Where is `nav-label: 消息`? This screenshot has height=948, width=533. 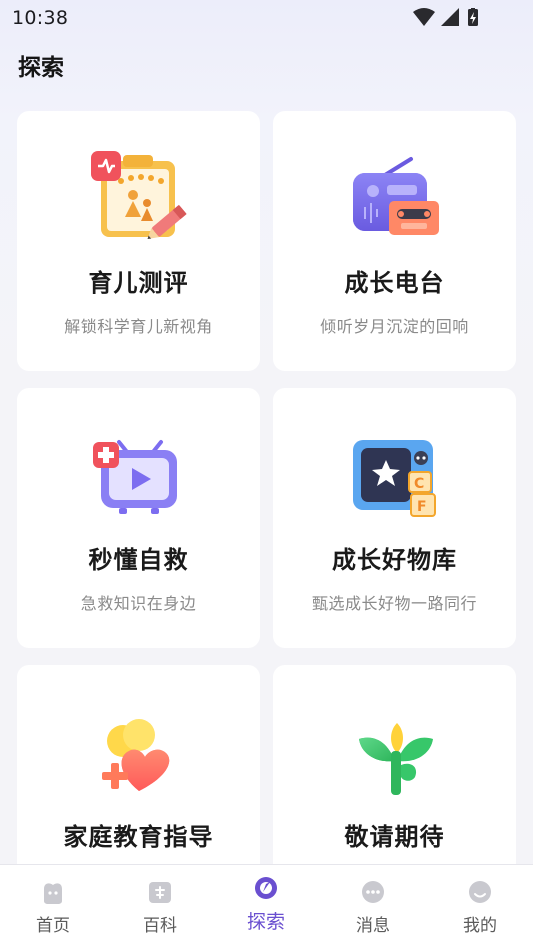 nav-label: 消息 is located at coordinates (373, 926).